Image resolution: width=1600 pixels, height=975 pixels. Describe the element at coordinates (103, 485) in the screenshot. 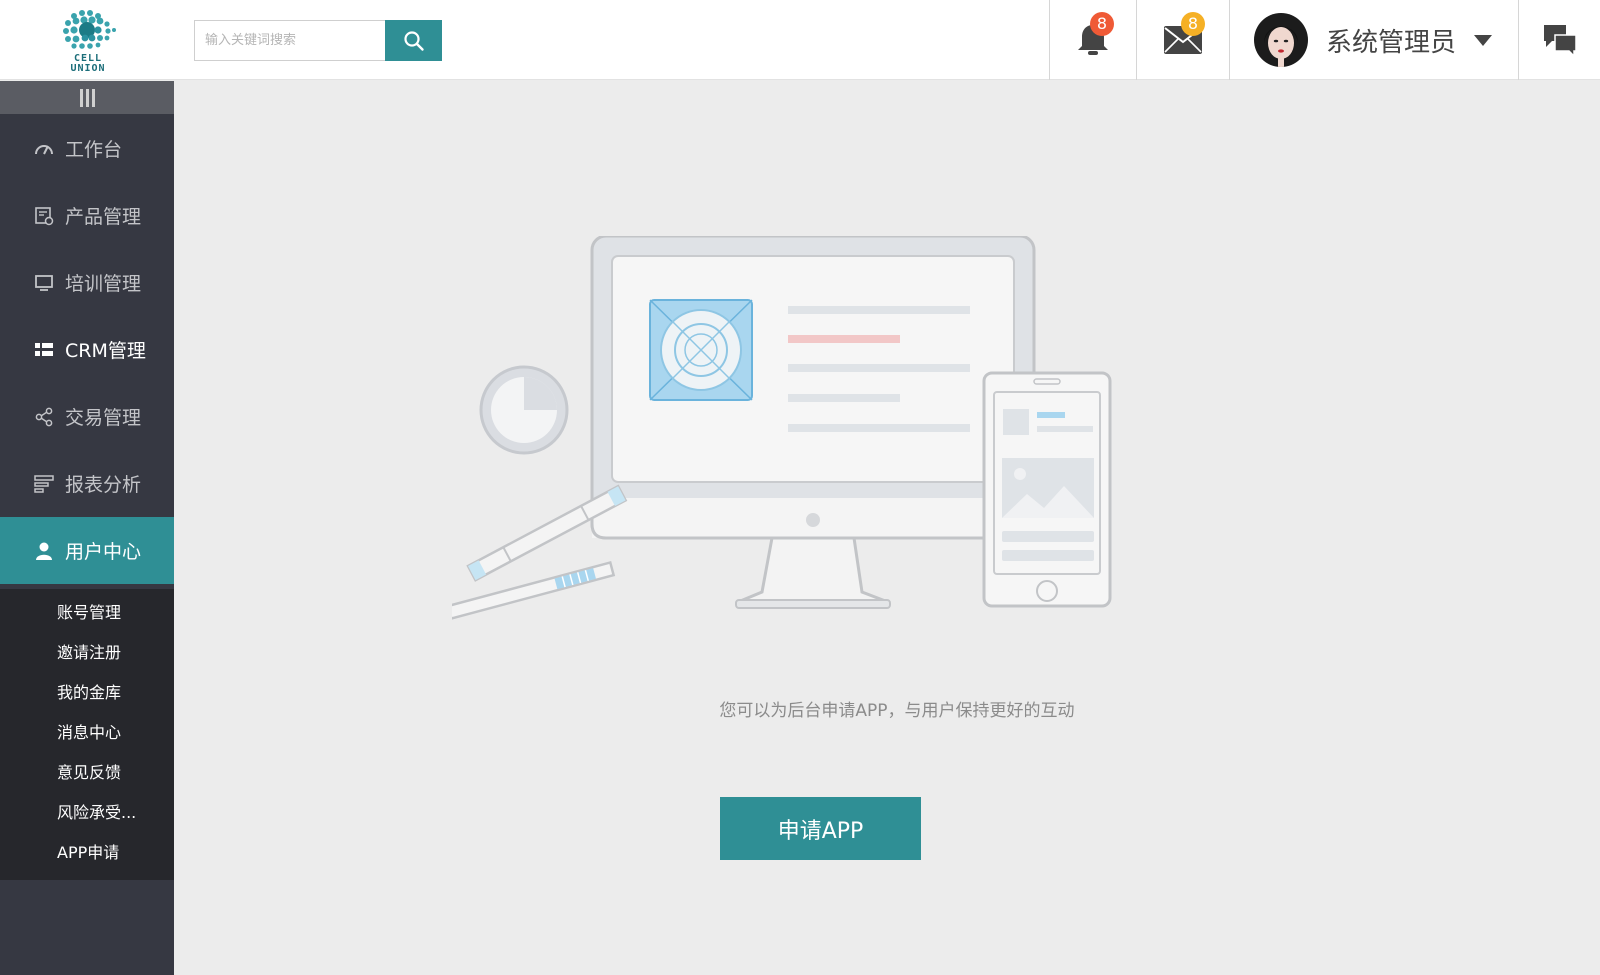

I see `sidebar-item-label: 报表分析` at that location.